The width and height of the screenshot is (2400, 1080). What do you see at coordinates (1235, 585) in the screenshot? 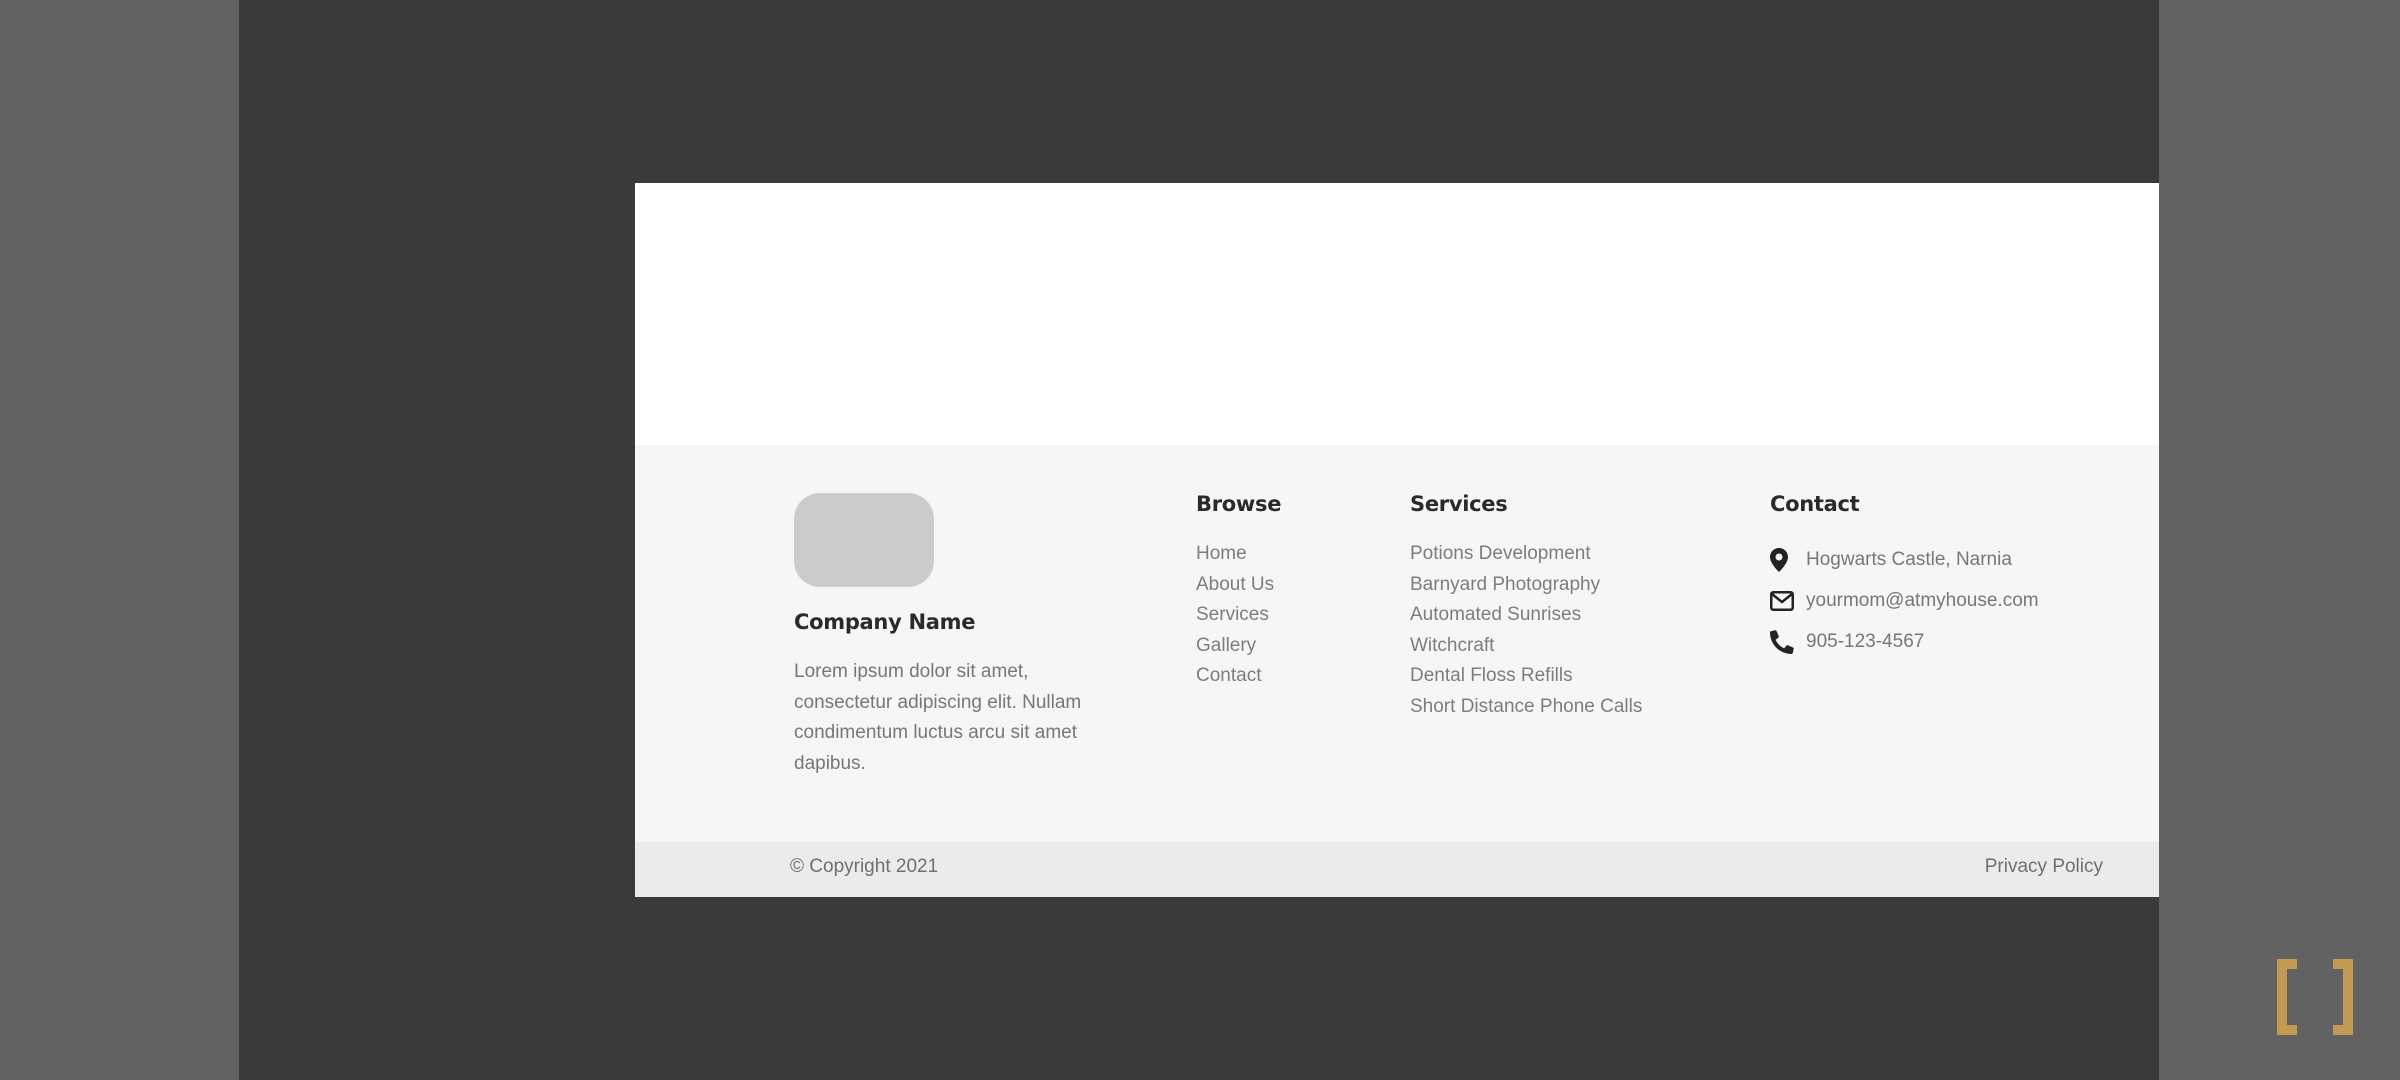
I see `browse-link-about-us: About Us` at bounding box center [1235, 585].